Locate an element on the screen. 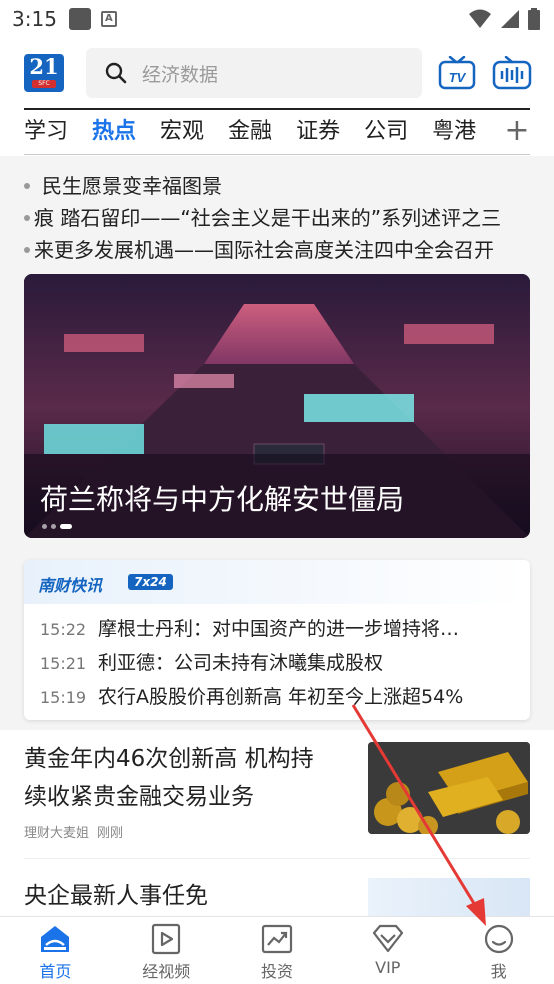  article-card: 央企最新人事任免 is located at coordinates (277, 889).